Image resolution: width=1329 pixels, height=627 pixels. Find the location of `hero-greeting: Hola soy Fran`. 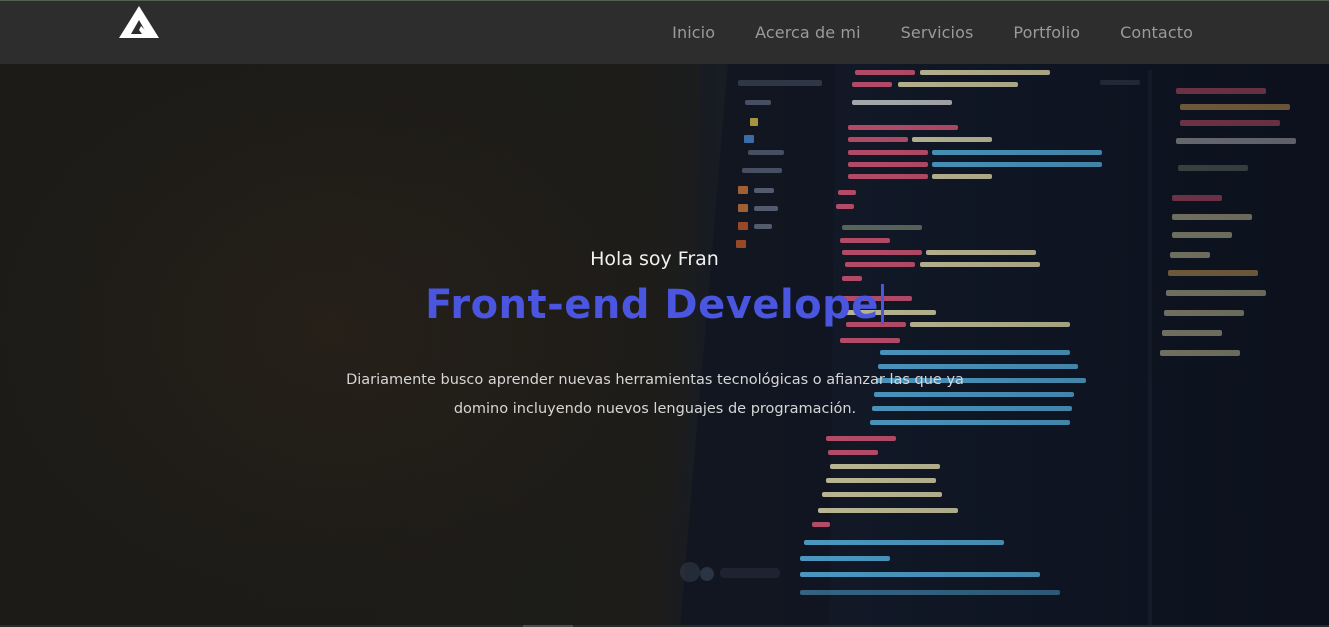

hero-greeting: Hola soy Fran is located at coordinates (654, 259).